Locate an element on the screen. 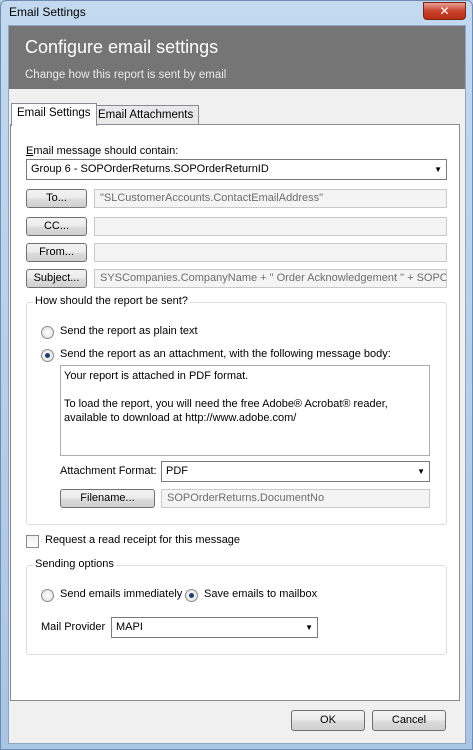 The height and width of the screenshot is (750, 473). attachment-format-value: PDF is located at coordinates (177, 471).